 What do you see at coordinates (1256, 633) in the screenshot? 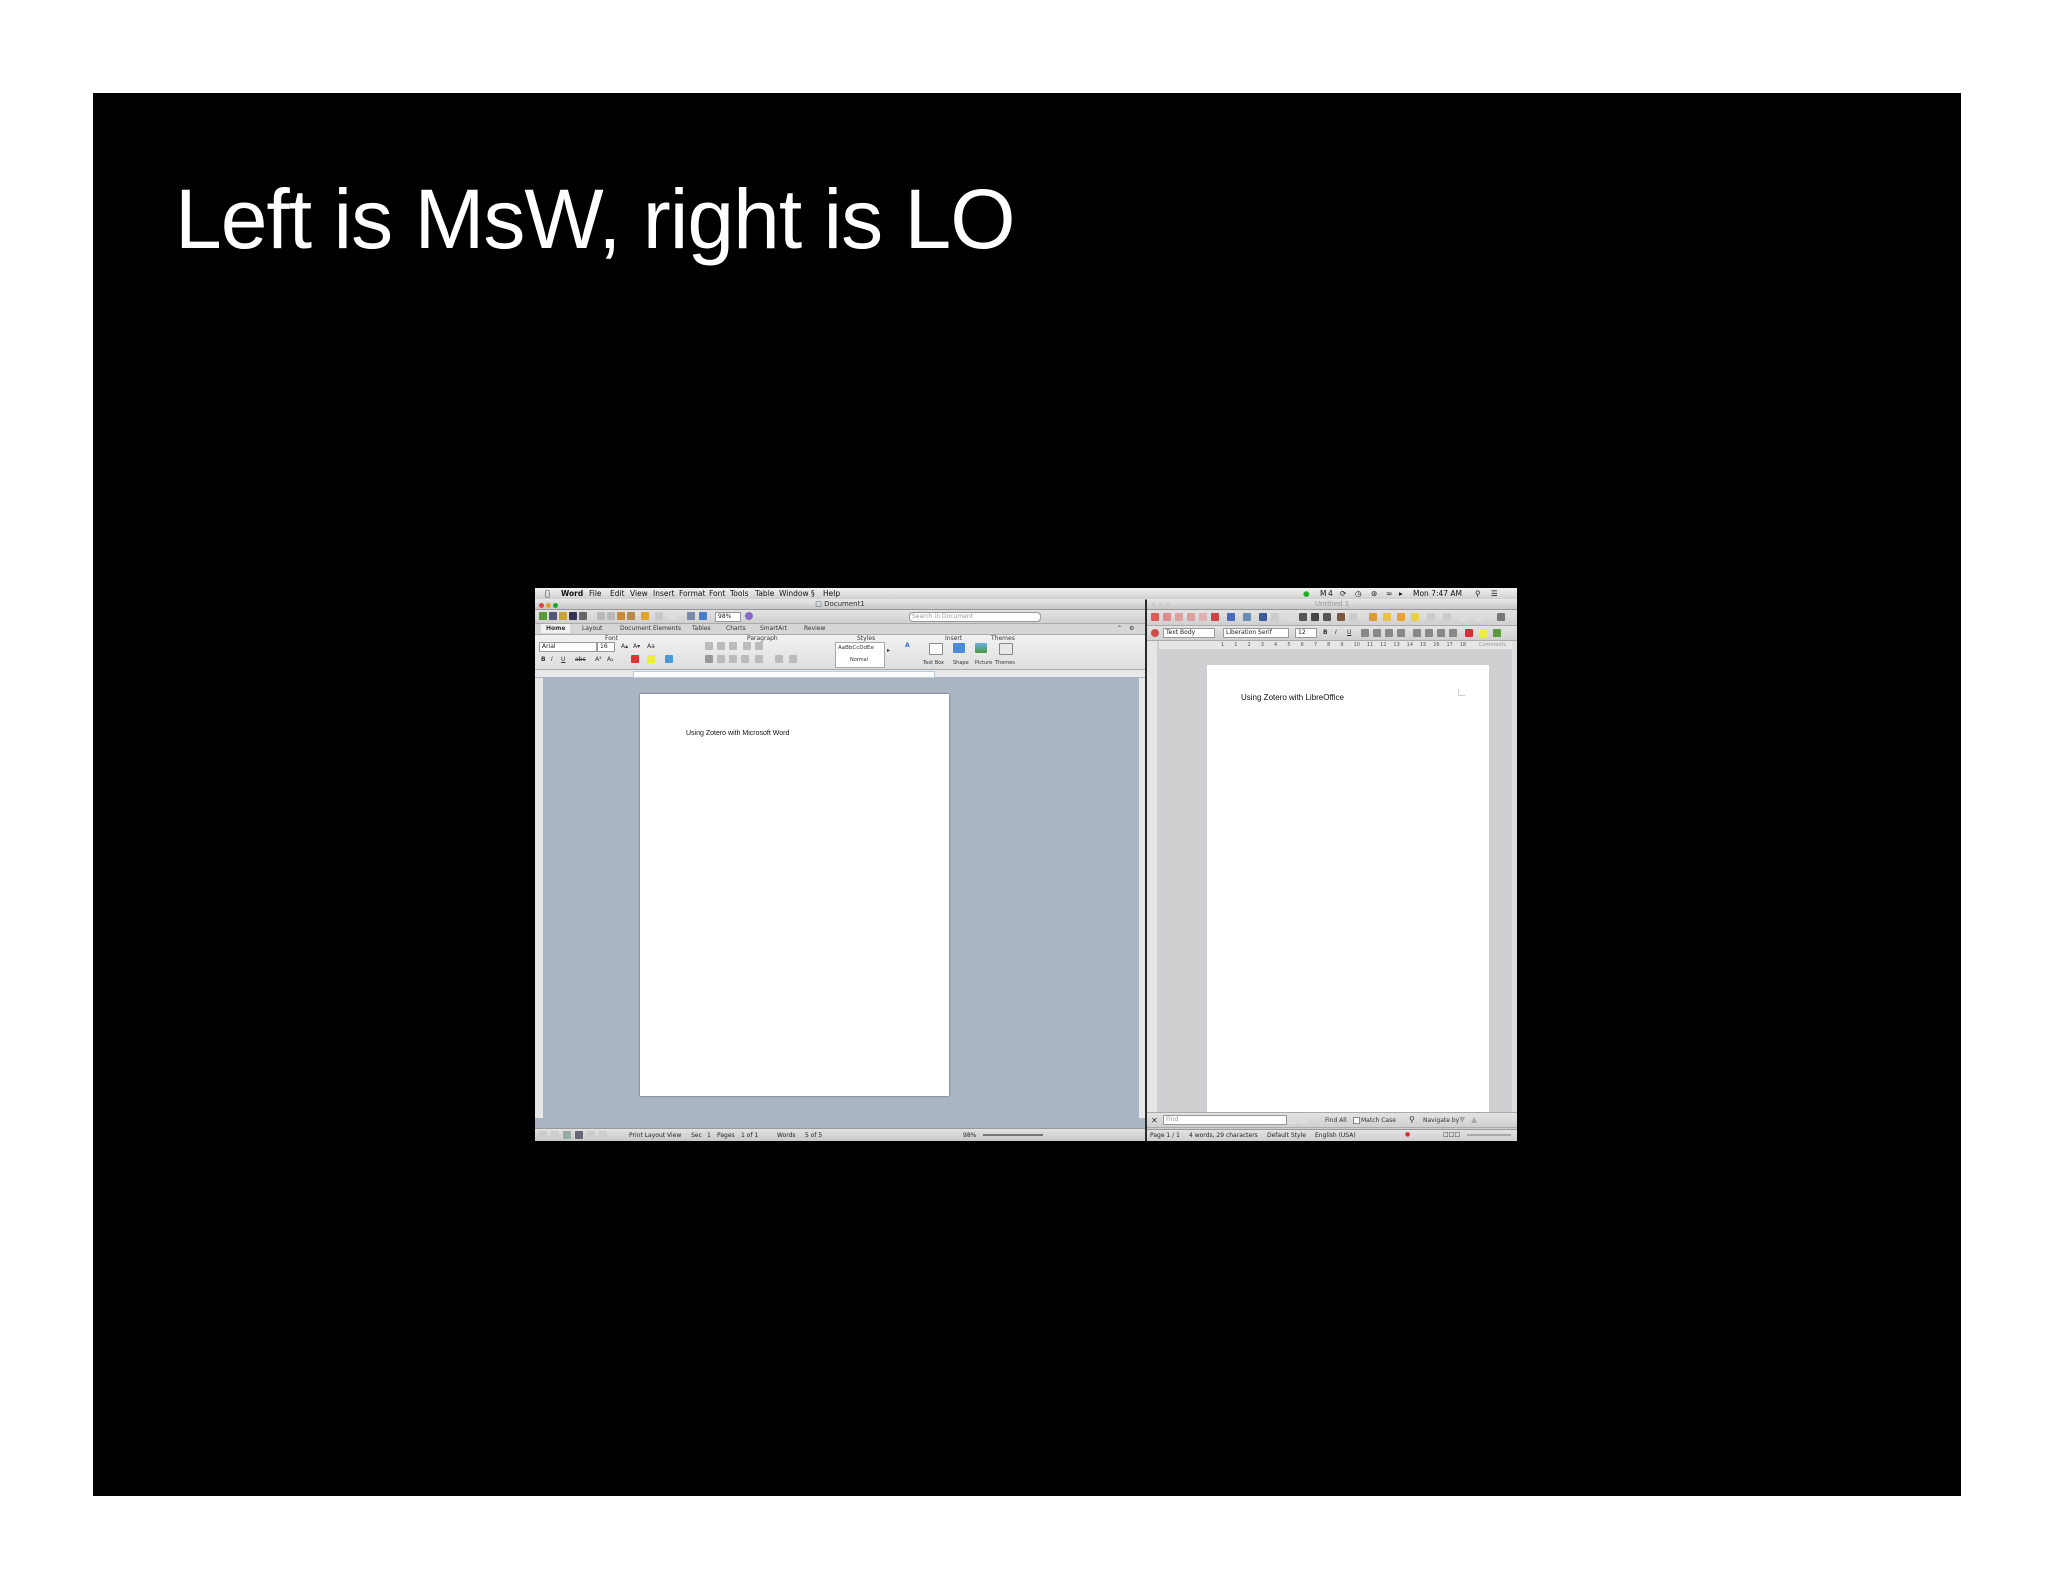
I see `lo-font-name-field: Liberation Serif` at bounding box center [1256, 633].